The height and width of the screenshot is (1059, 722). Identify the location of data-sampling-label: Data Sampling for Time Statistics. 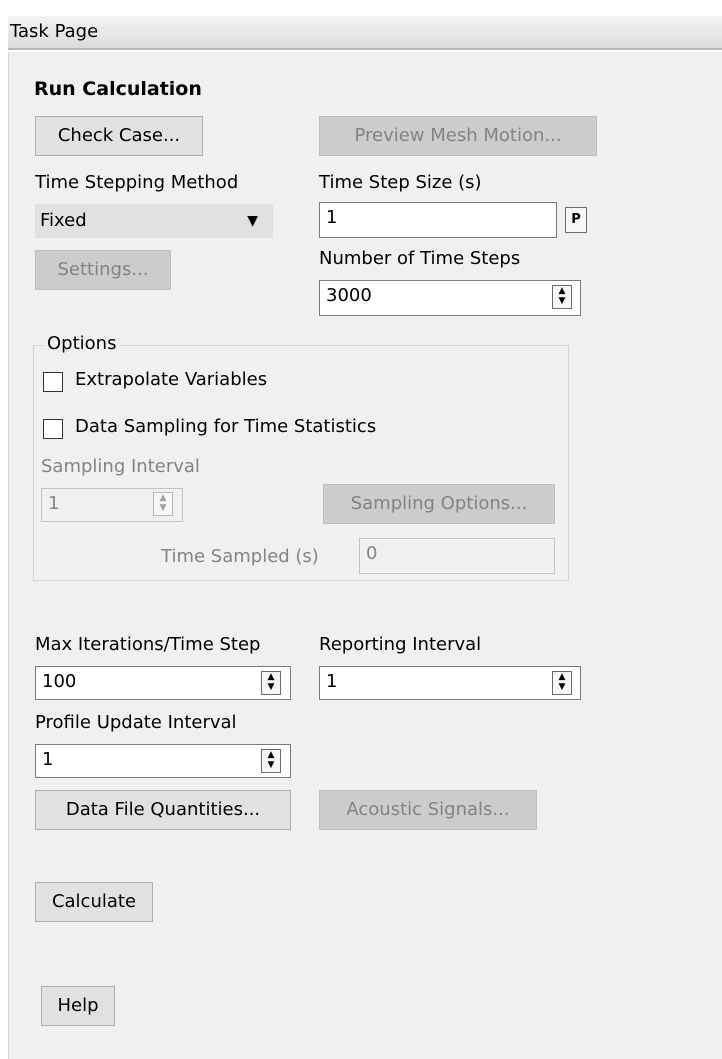
(226, 426).